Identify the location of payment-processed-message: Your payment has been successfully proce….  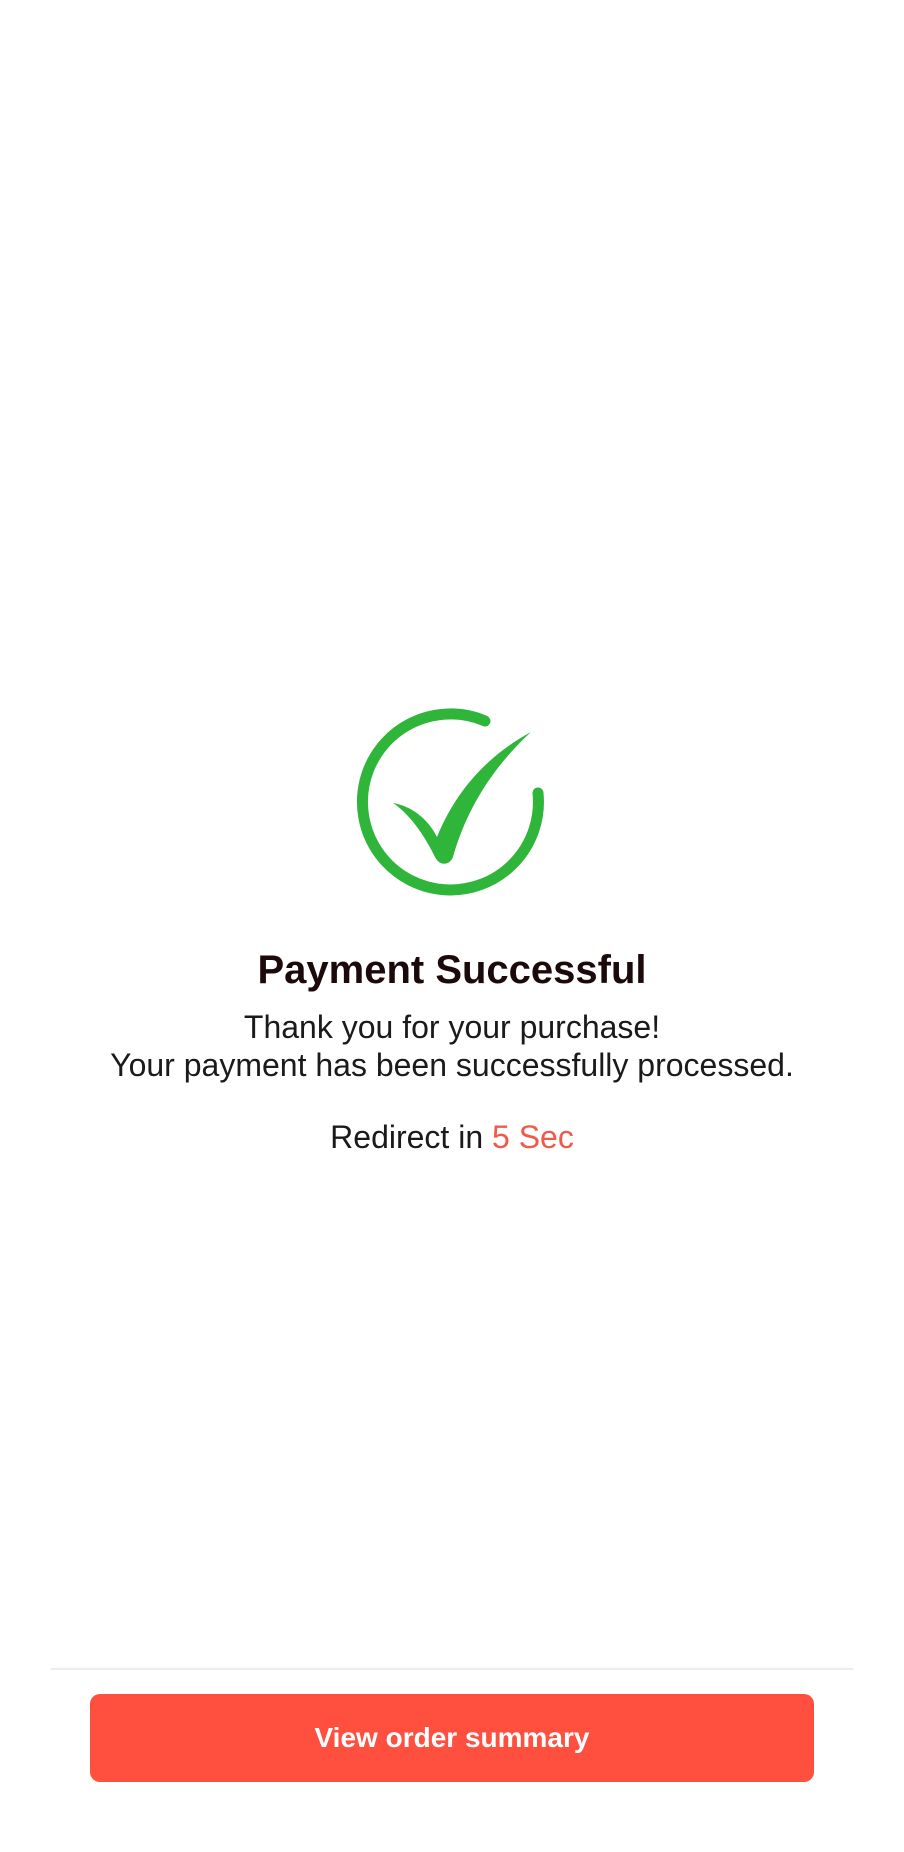
(452, 1065).